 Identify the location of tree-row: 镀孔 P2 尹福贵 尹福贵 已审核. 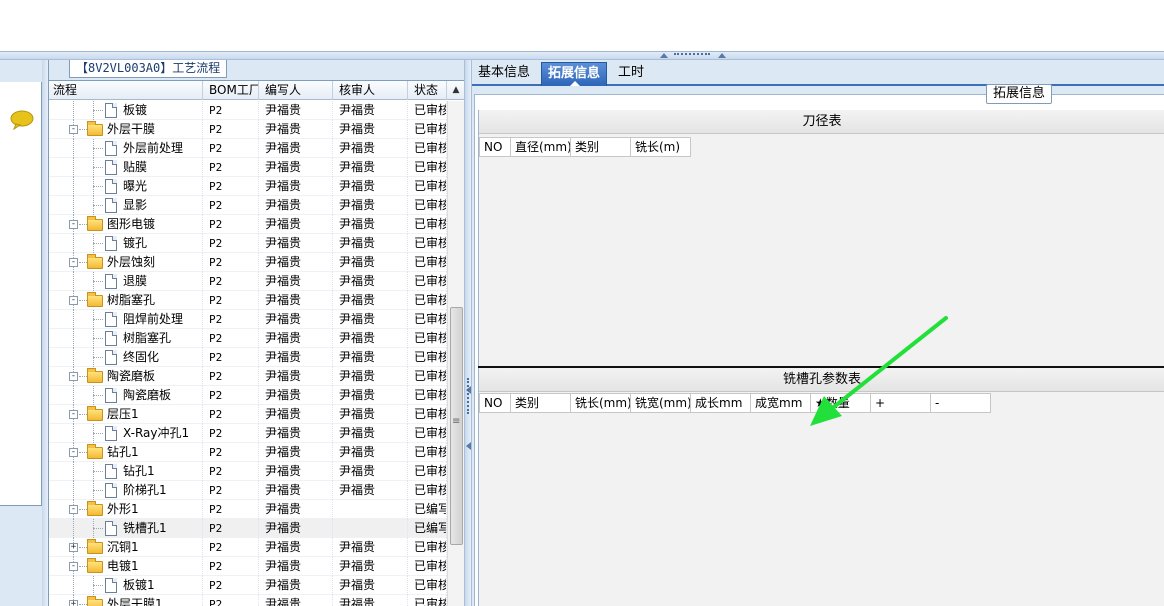
(248, 243).